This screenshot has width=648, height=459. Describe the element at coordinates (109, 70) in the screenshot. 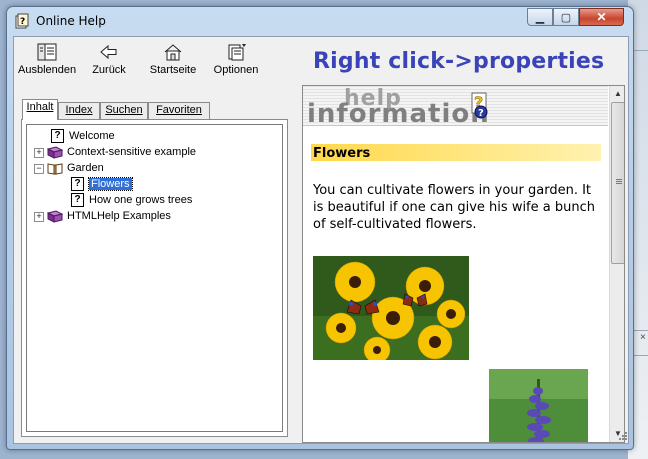

I see `back-label: Zurück` at that location.